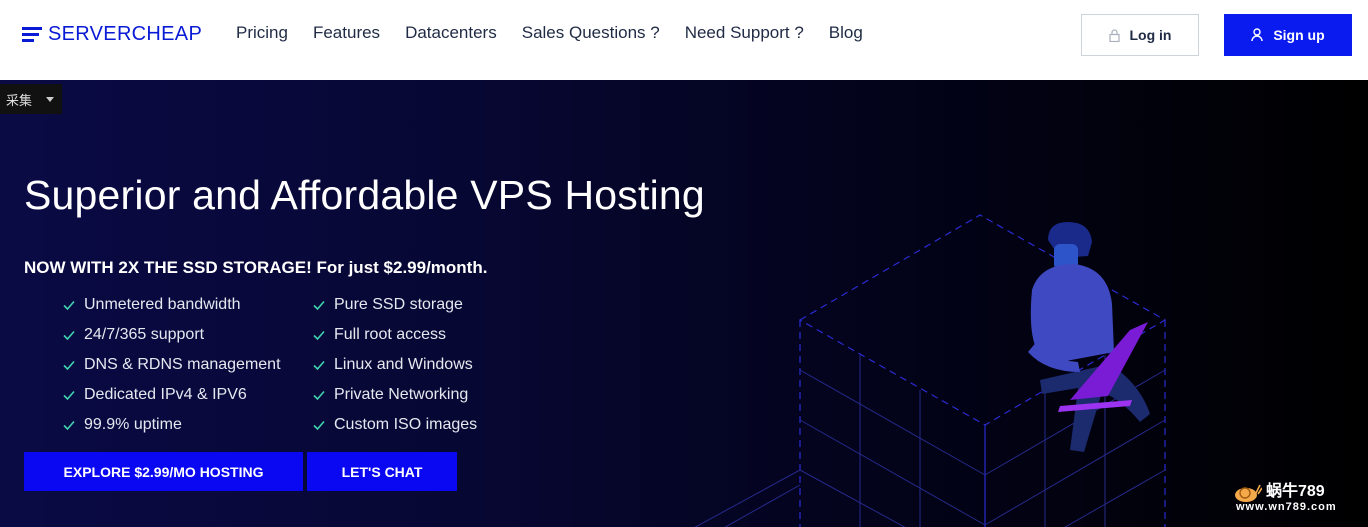  I want to click on person-figure, so click(1089, 337).